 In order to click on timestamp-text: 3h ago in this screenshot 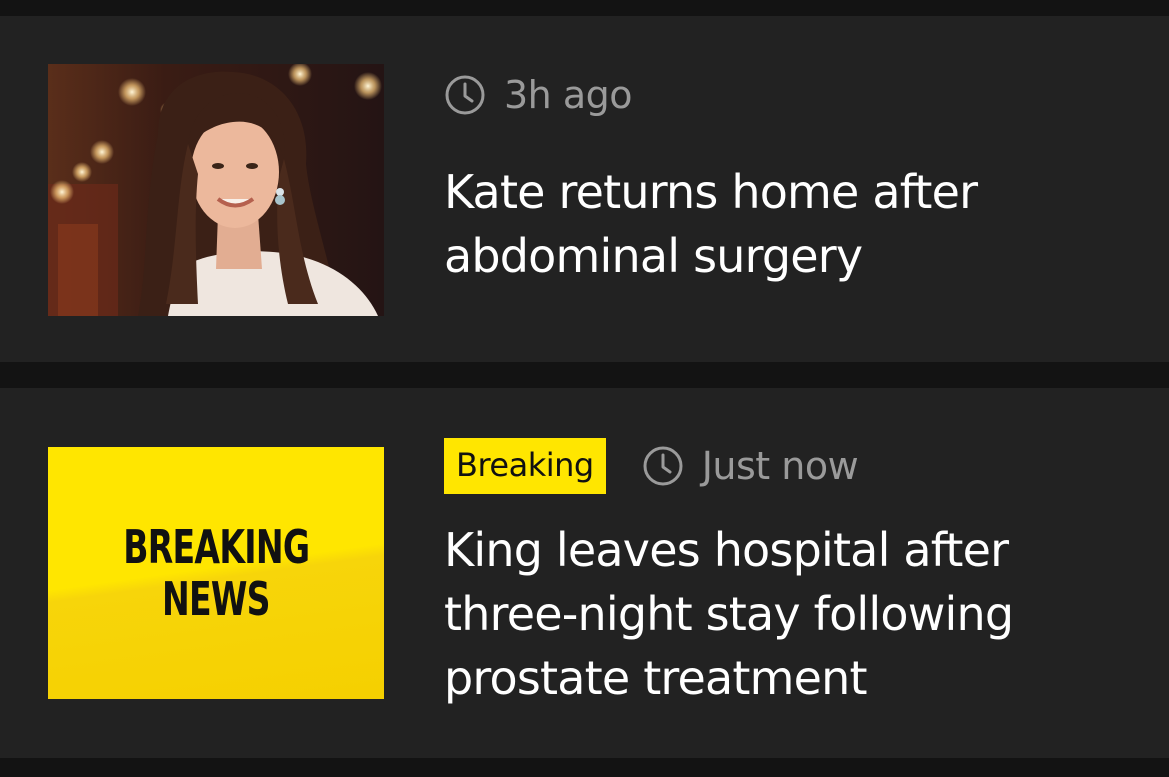, I will do `click(568, 95)`.